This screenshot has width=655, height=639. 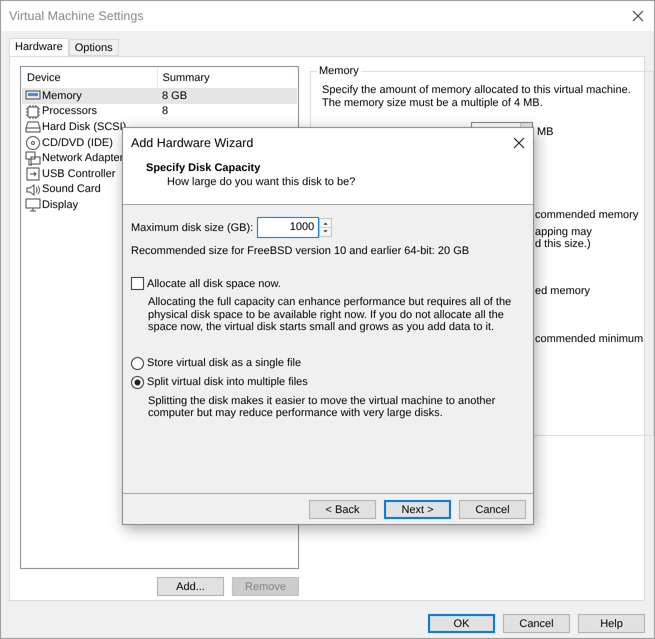 I want to click on dialog-title: Add Hardware Wizard, so click(x=192, y=143).